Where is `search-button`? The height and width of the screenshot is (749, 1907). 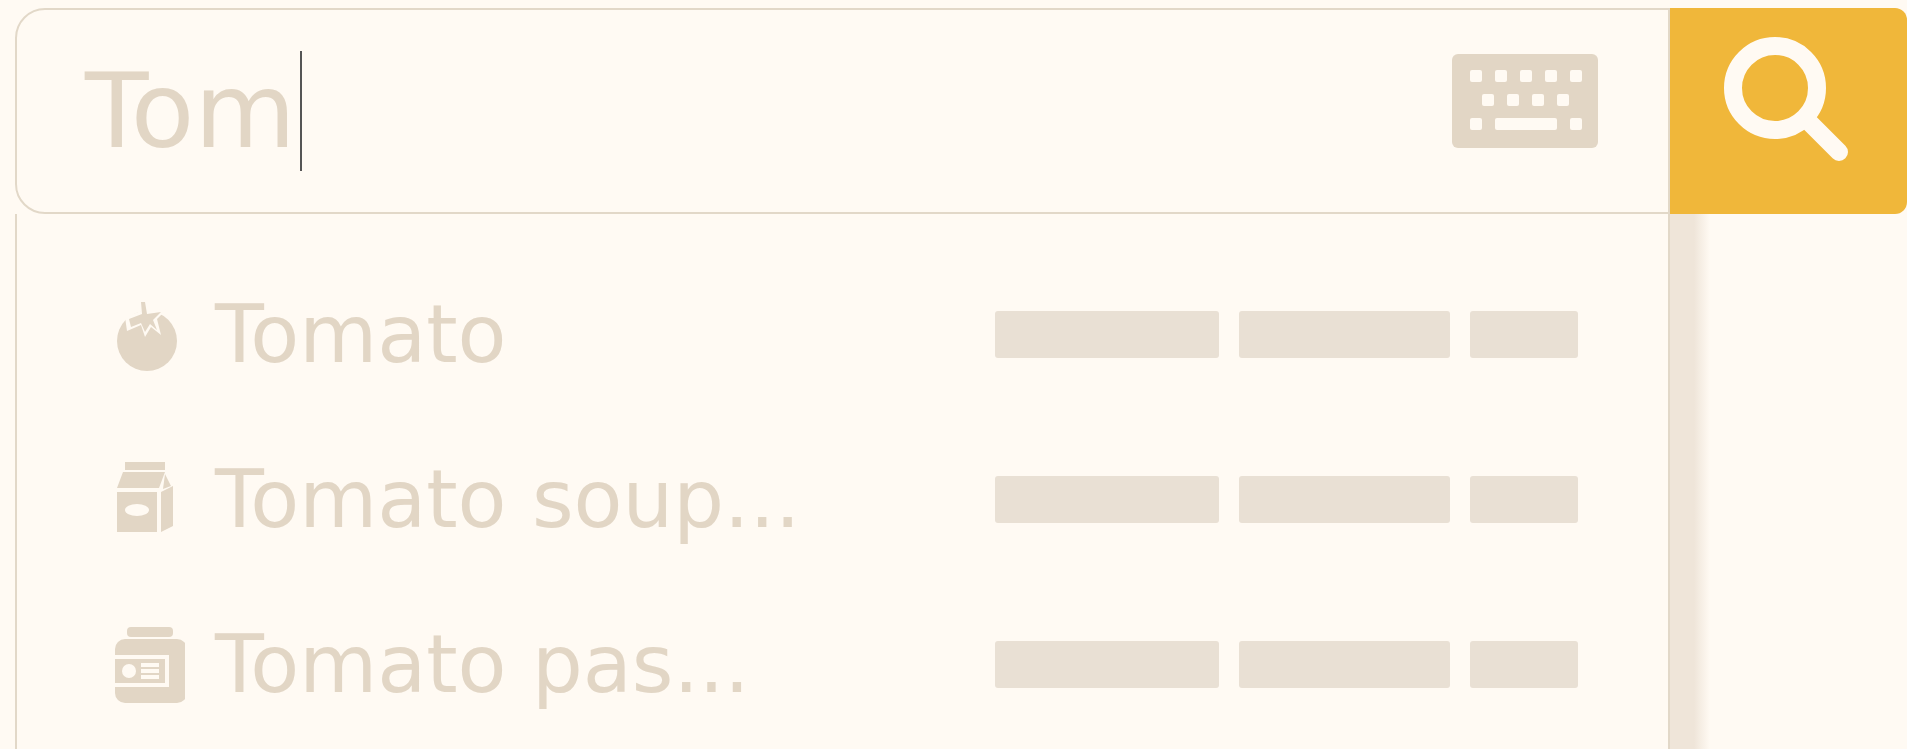 search-button is located at coordinates (1788, 111).